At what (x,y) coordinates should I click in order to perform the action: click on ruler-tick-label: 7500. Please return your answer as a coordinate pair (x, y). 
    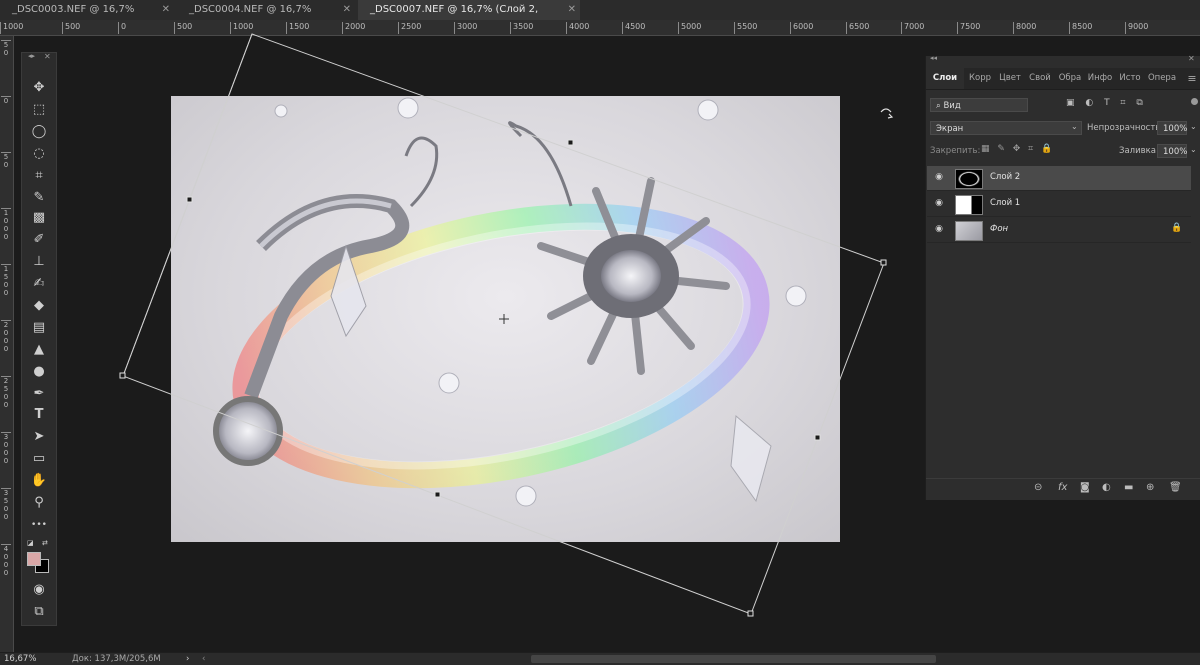
    Looking at the image, I should click on (968, 28).